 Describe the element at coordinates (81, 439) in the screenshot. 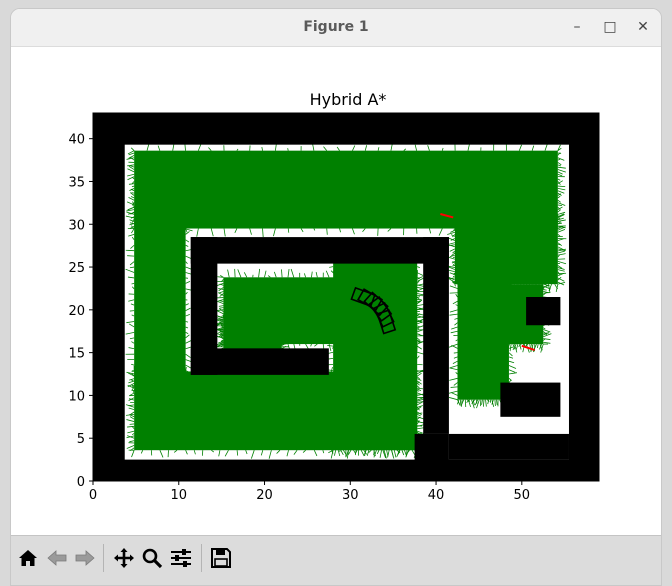

I see `y-tick-label: 5` at that location.